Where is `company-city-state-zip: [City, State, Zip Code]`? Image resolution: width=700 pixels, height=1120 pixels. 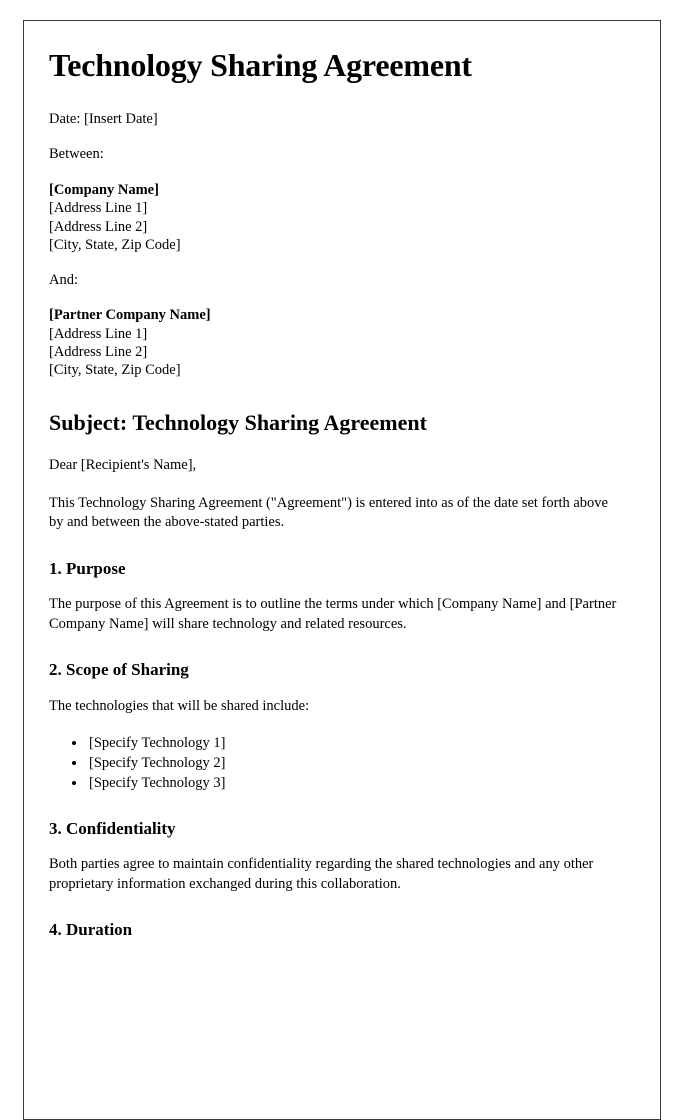
company-city-state-zip: [City, State, Zip Code] is located at coordinates (115, 245).